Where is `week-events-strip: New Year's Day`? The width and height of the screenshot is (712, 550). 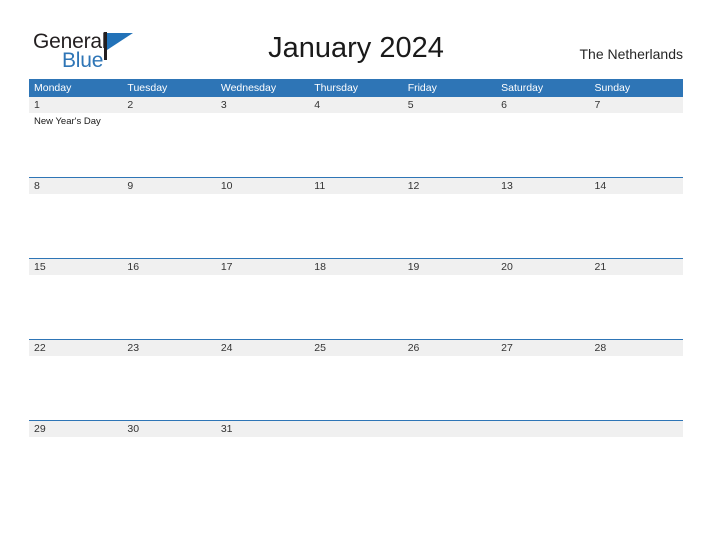
week-events-strip: New Year's Day is located at coordinates (356, 145).